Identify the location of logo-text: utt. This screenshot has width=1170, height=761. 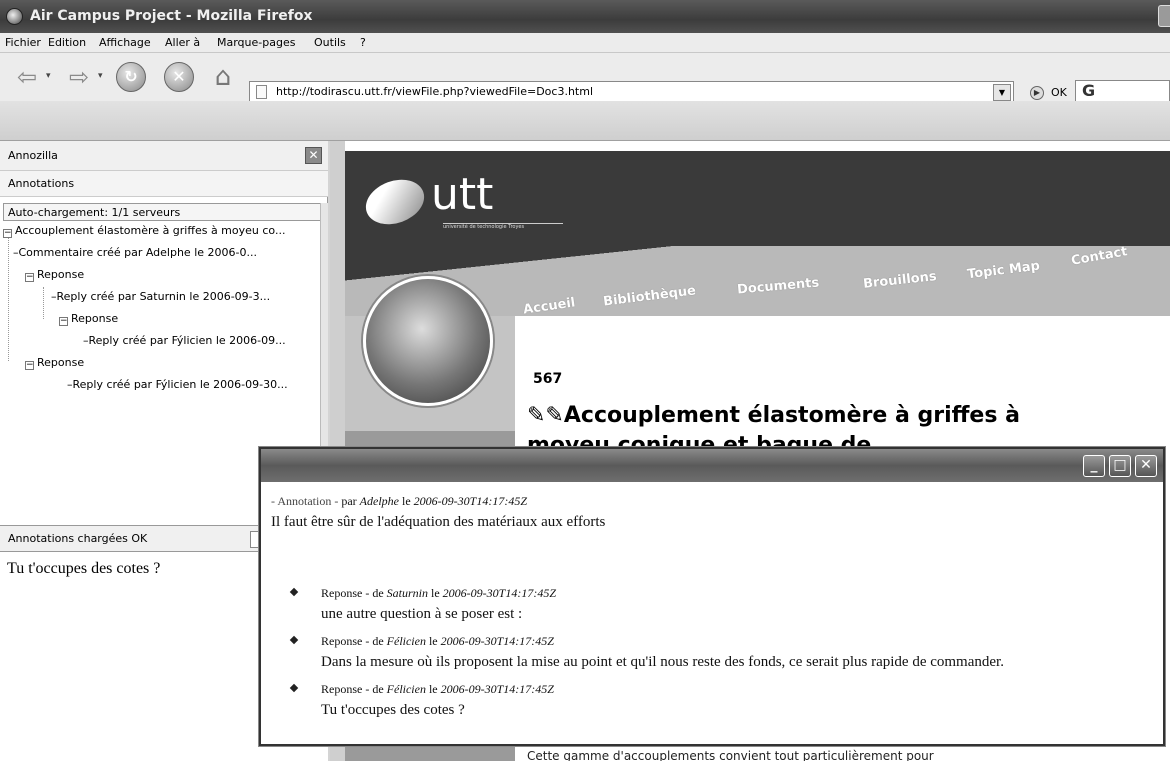
(462, 194).